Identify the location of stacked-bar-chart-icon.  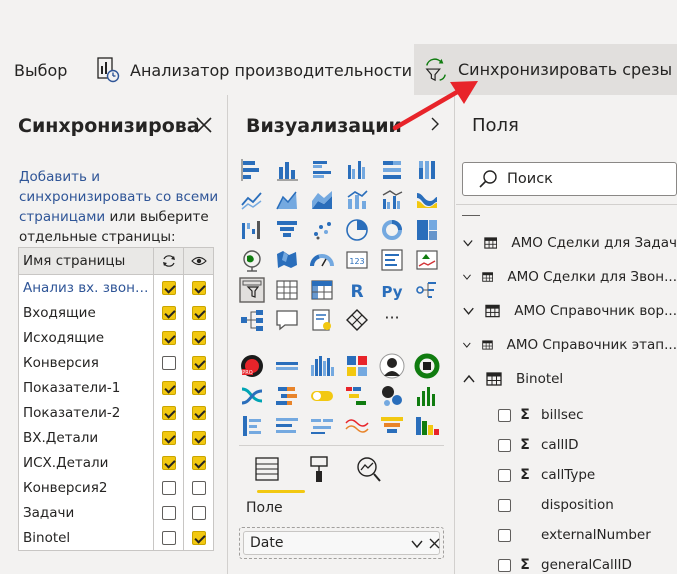
(252, 170).